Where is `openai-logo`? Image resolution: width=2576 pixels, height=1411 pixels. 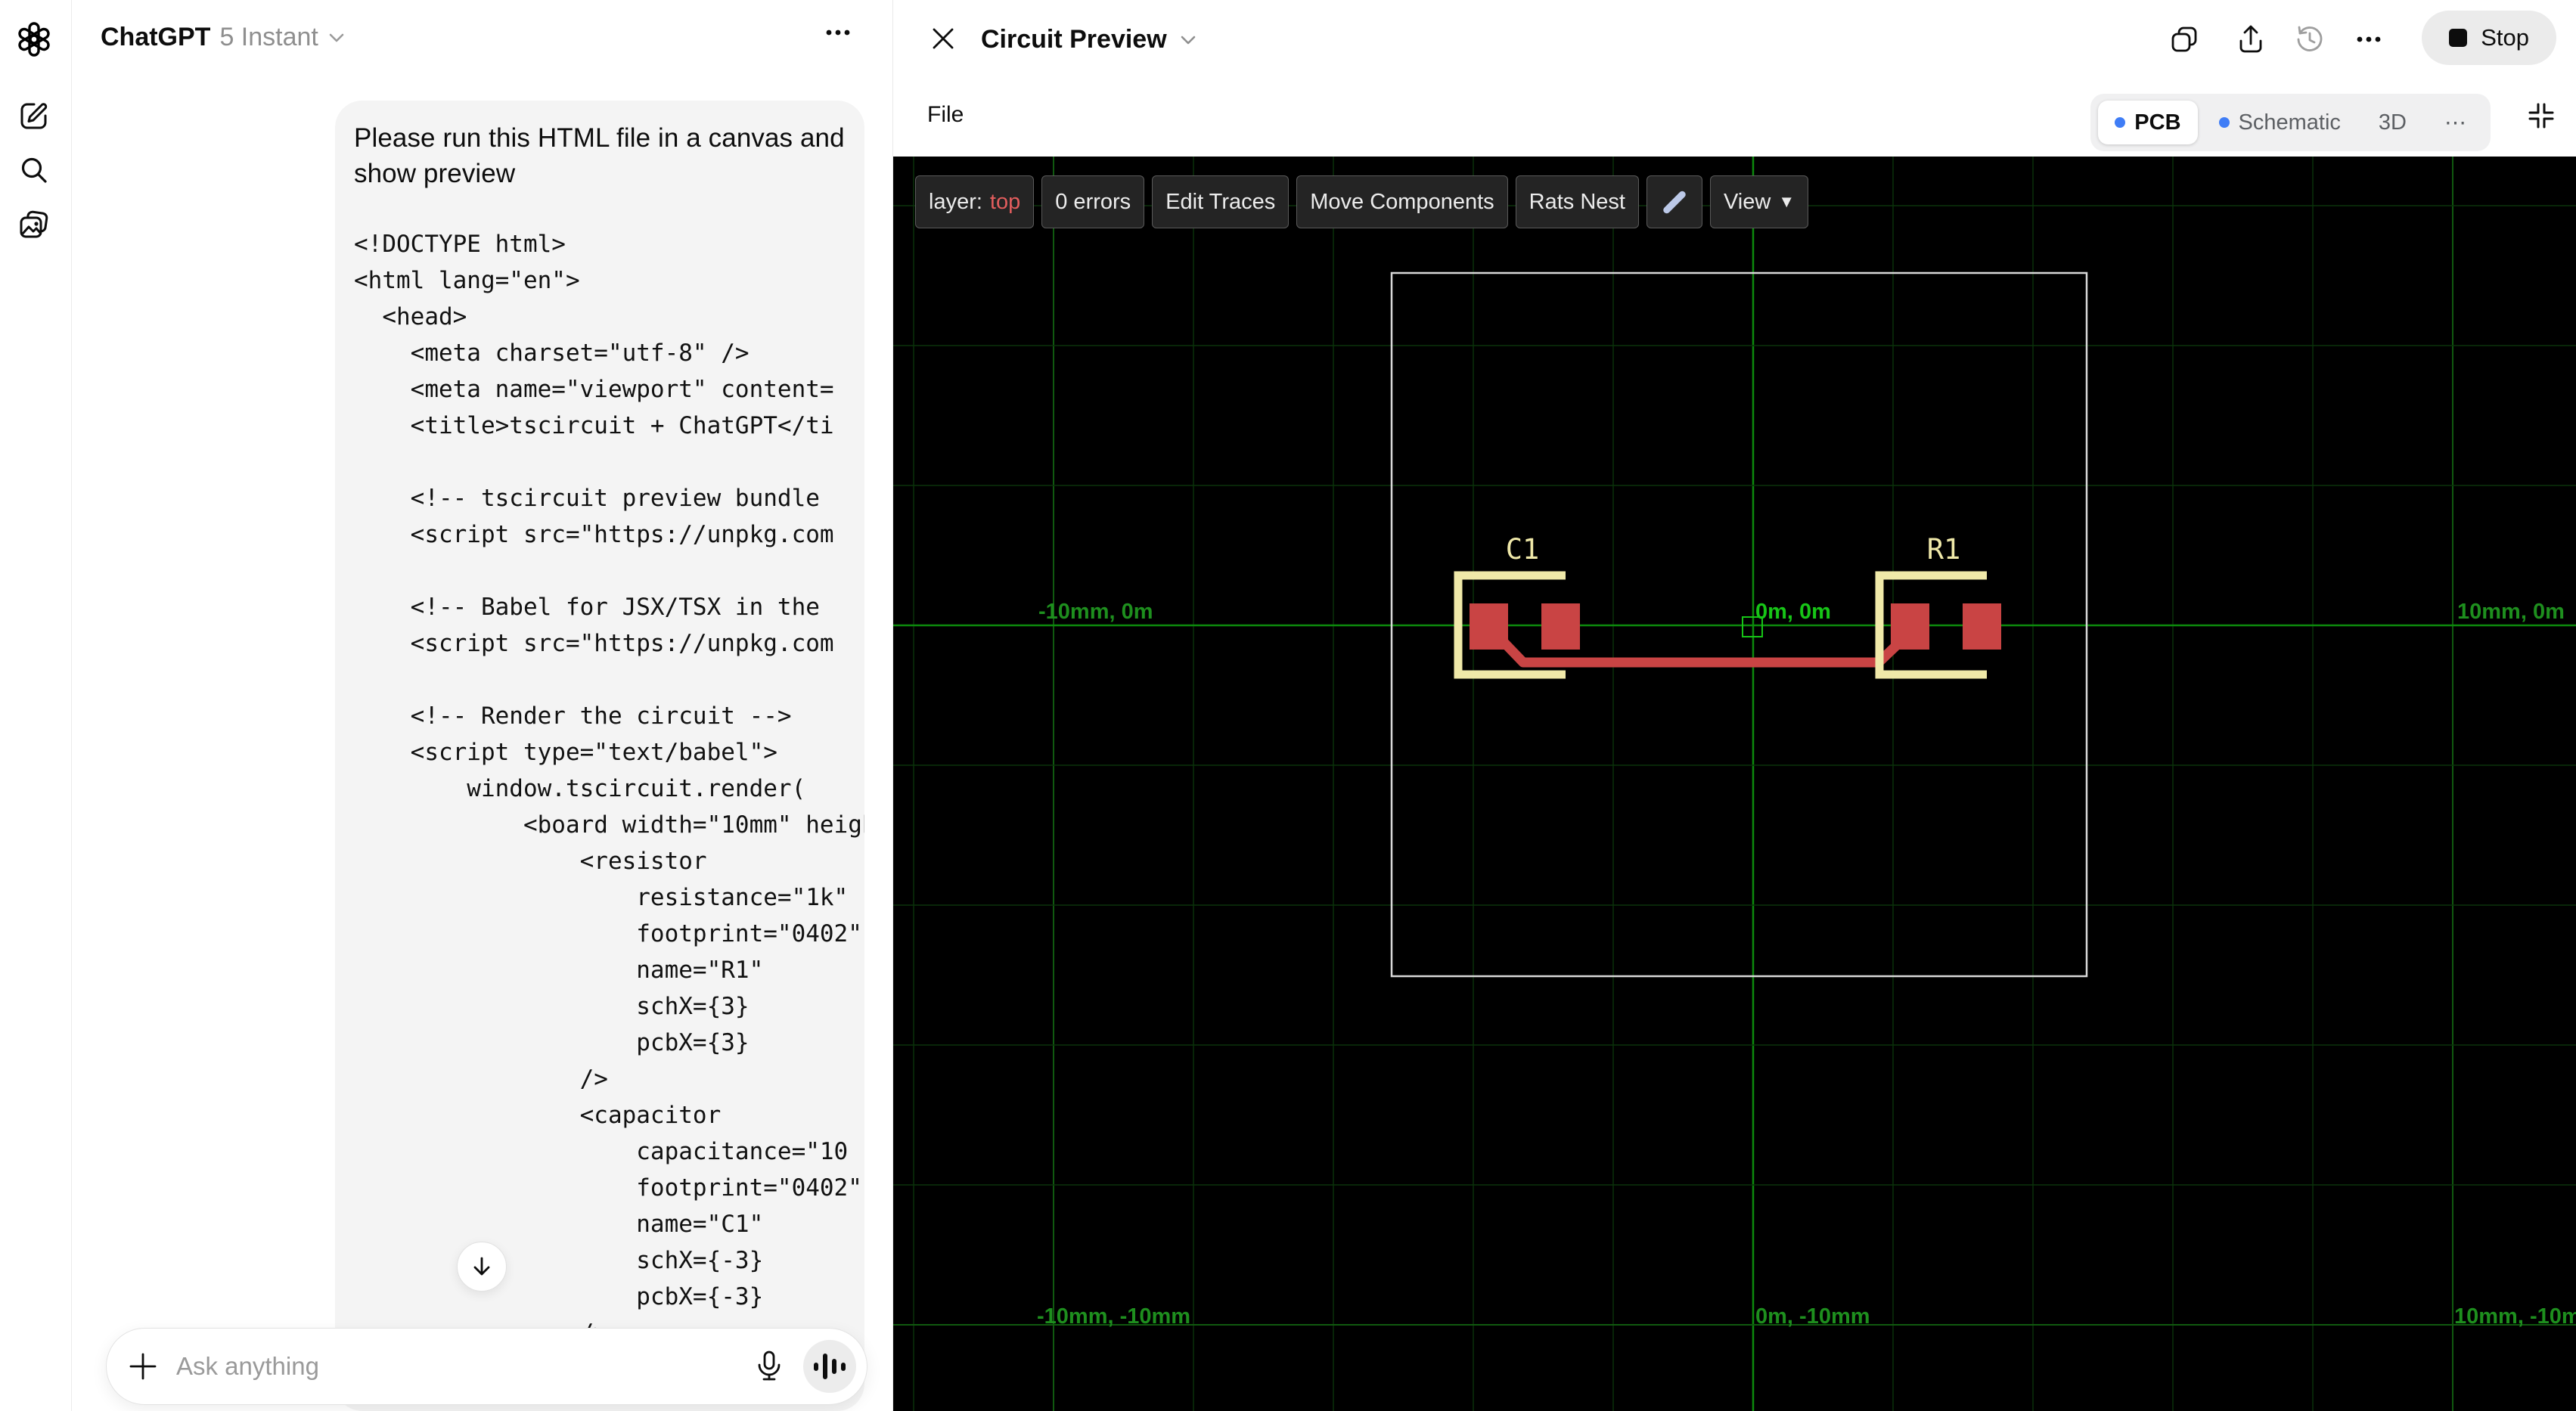 openai-logo is located at coordinates (34, 39).